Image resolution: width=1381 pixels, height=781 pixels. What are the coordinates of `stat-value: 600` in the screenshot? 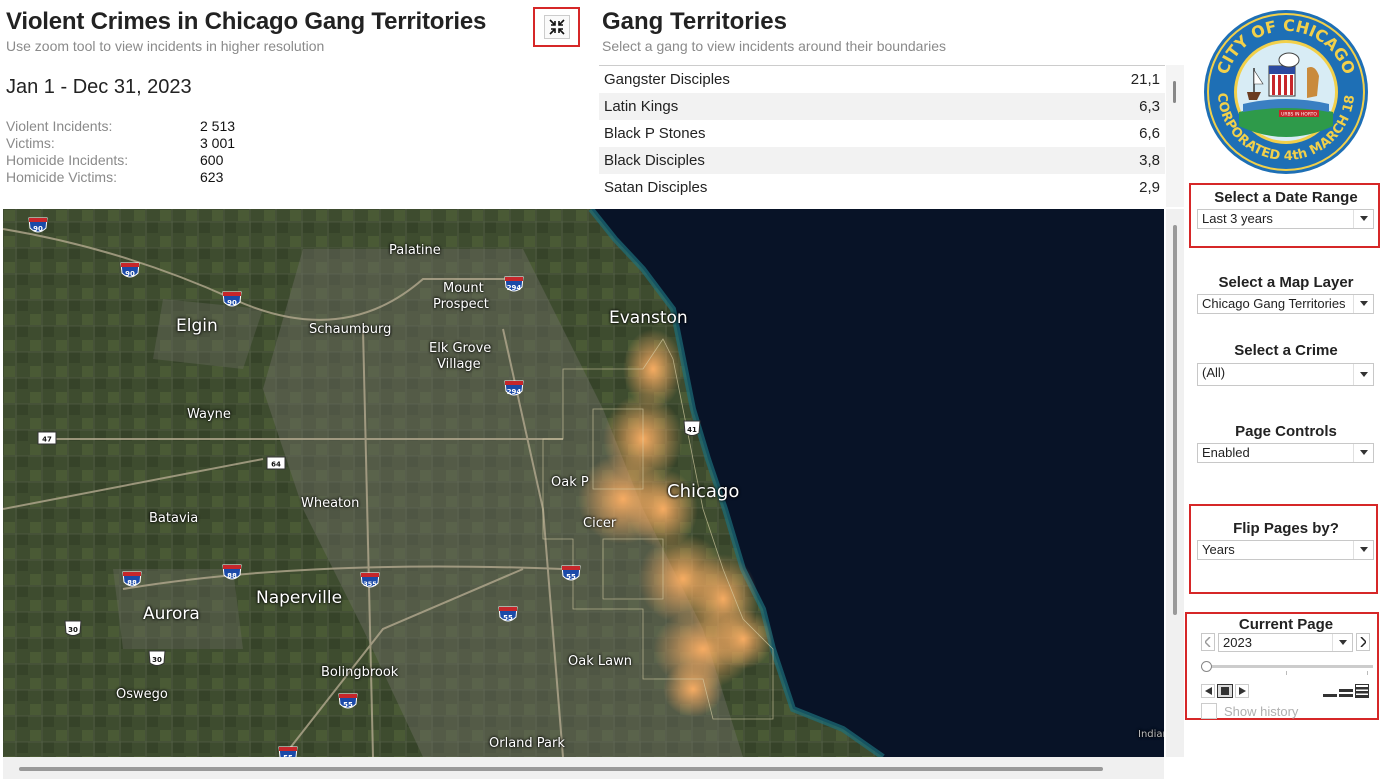 It's located at (212, 160).